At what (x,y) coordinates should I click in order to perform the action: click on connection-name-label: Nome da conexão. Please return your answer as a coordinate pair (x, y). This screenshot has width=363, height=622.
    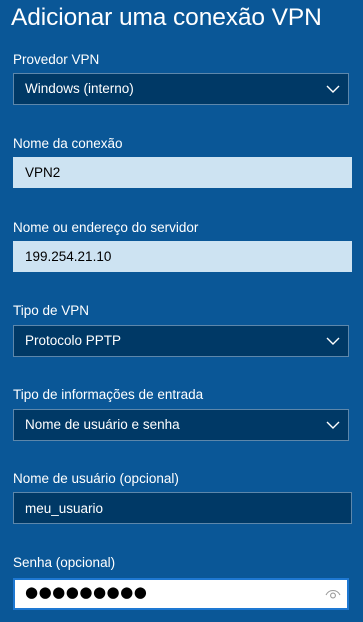
    Looking at the image, I should click on (68, 143).